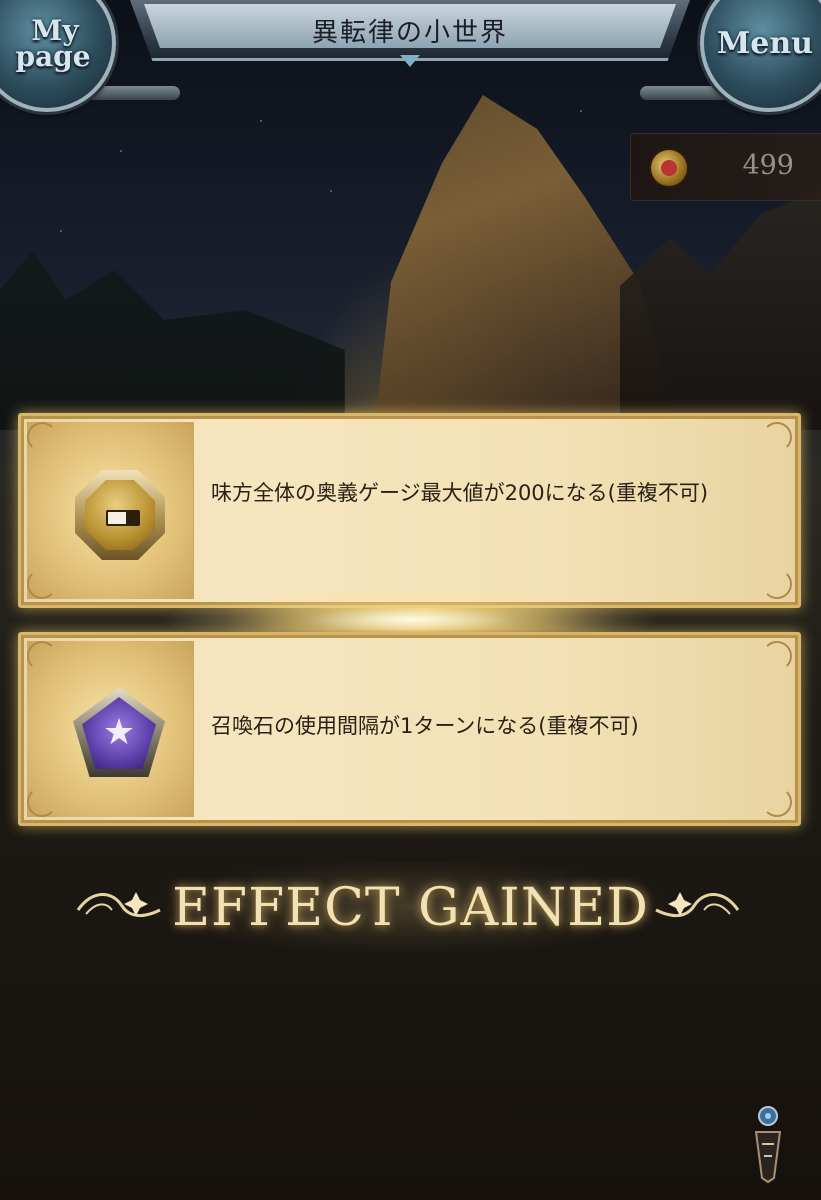  I want to click on currency-counter: 499, so click(725, 167).